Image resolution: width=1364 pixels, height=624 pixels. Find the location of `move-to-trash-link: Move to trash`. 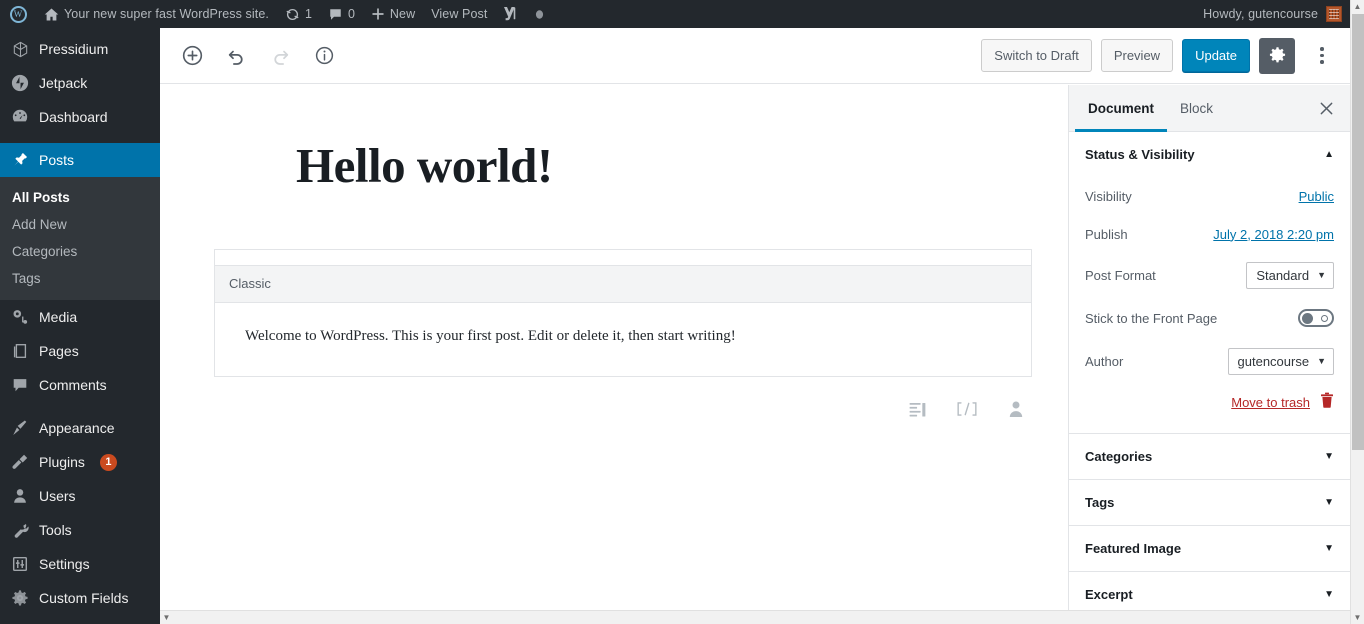

move-to-trash-link: Move to trash is located at coordinates (1270, 402).